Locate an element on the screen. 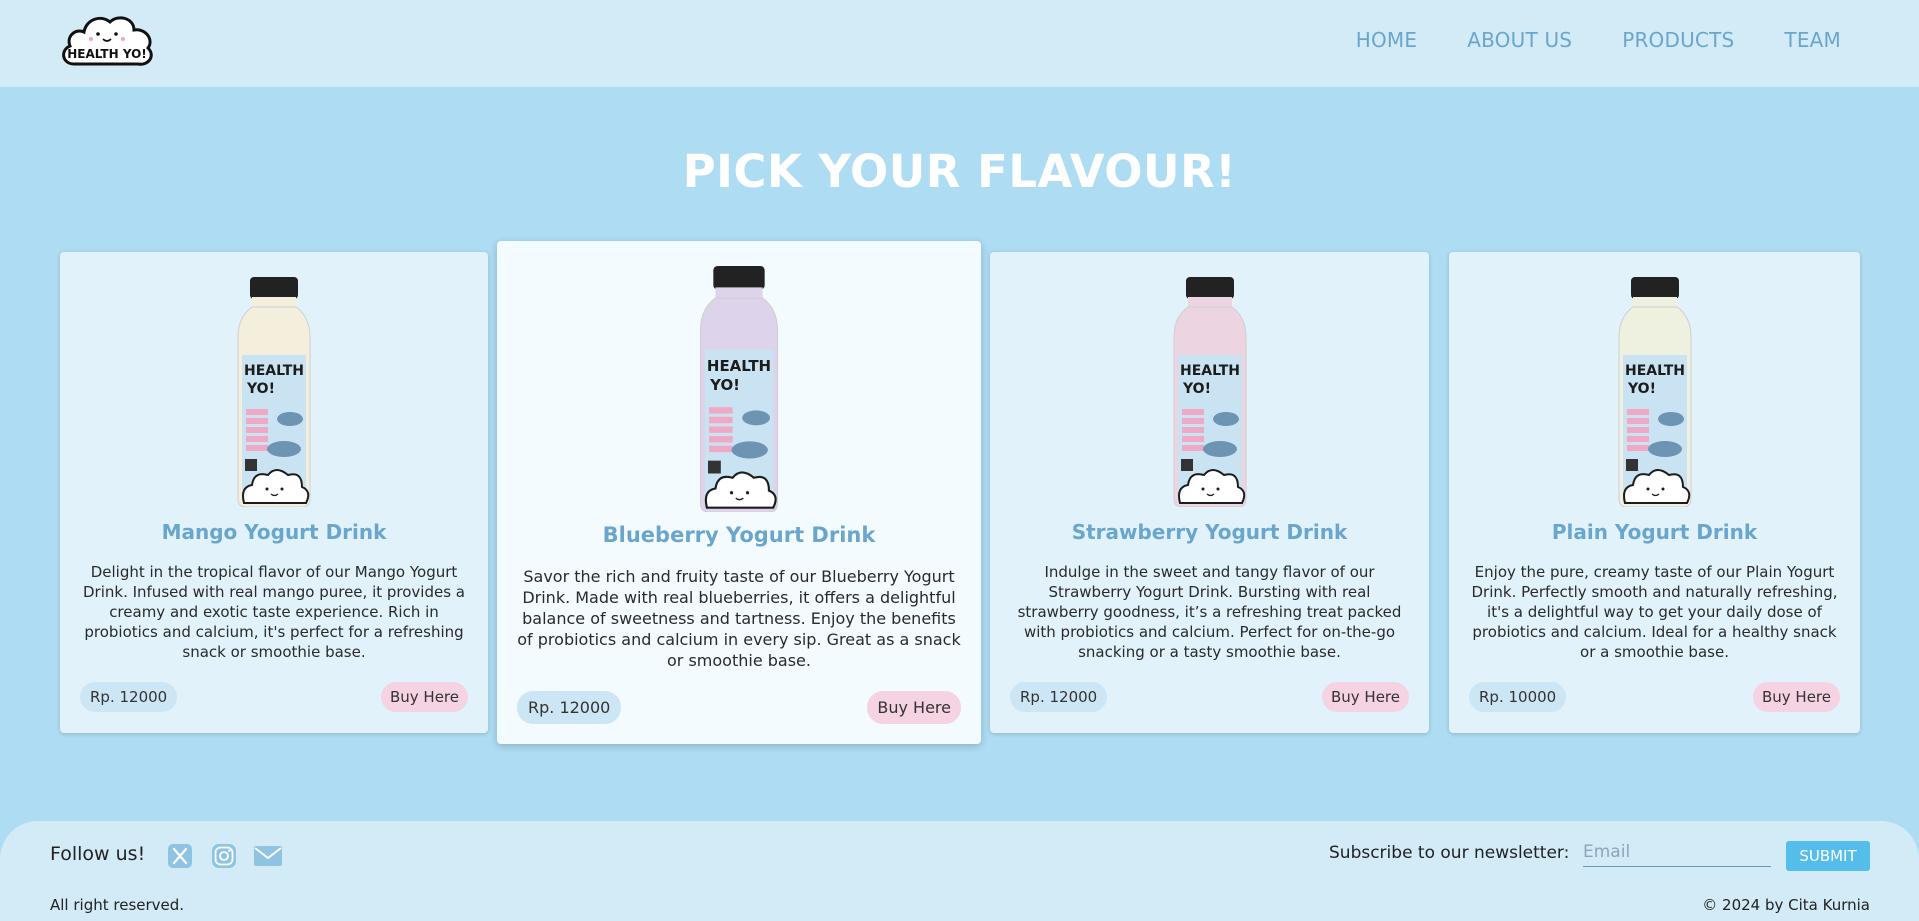 Image resolution: width=1919 pixels, height=921 pixels. product-name: Plain Yogurt Drink is located at coordinates (1654, 532).